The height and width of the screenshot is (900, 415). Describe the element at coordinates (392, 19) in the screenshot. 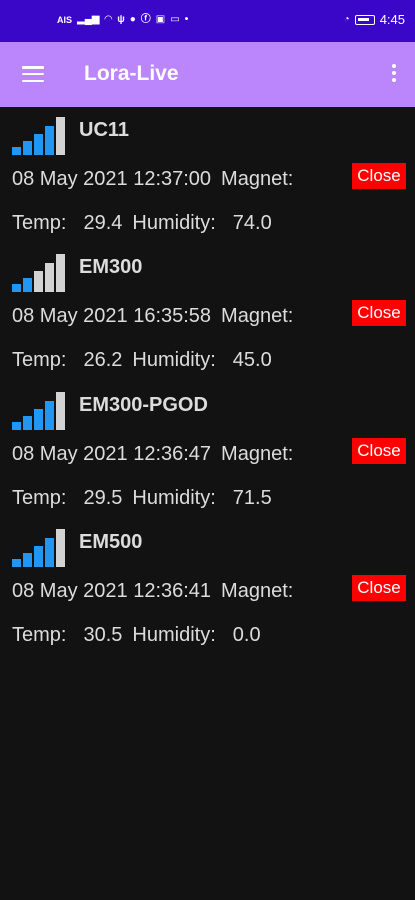

I see `clock: 4:45` at that location.